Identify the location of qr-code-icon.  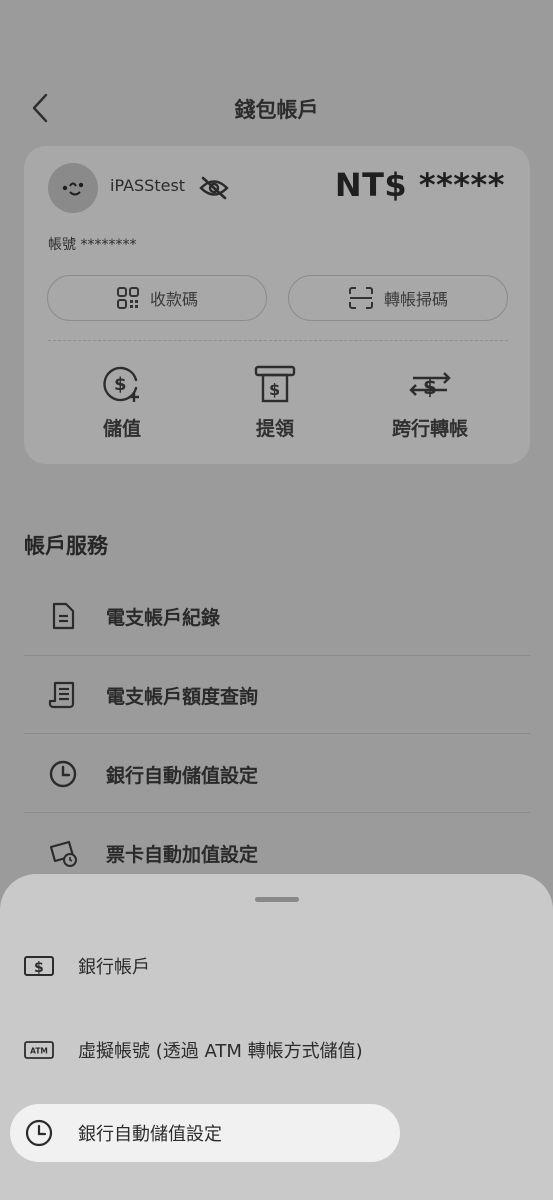
(127, 298).